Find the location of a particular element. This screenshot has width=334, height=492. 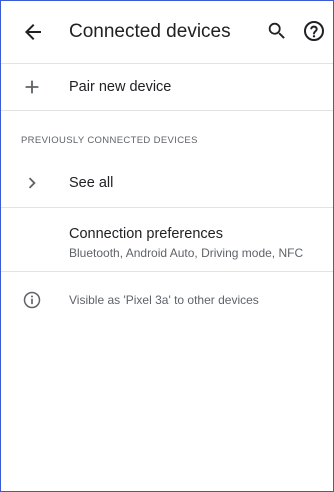

info-divider is located at coordinates (167, 271).